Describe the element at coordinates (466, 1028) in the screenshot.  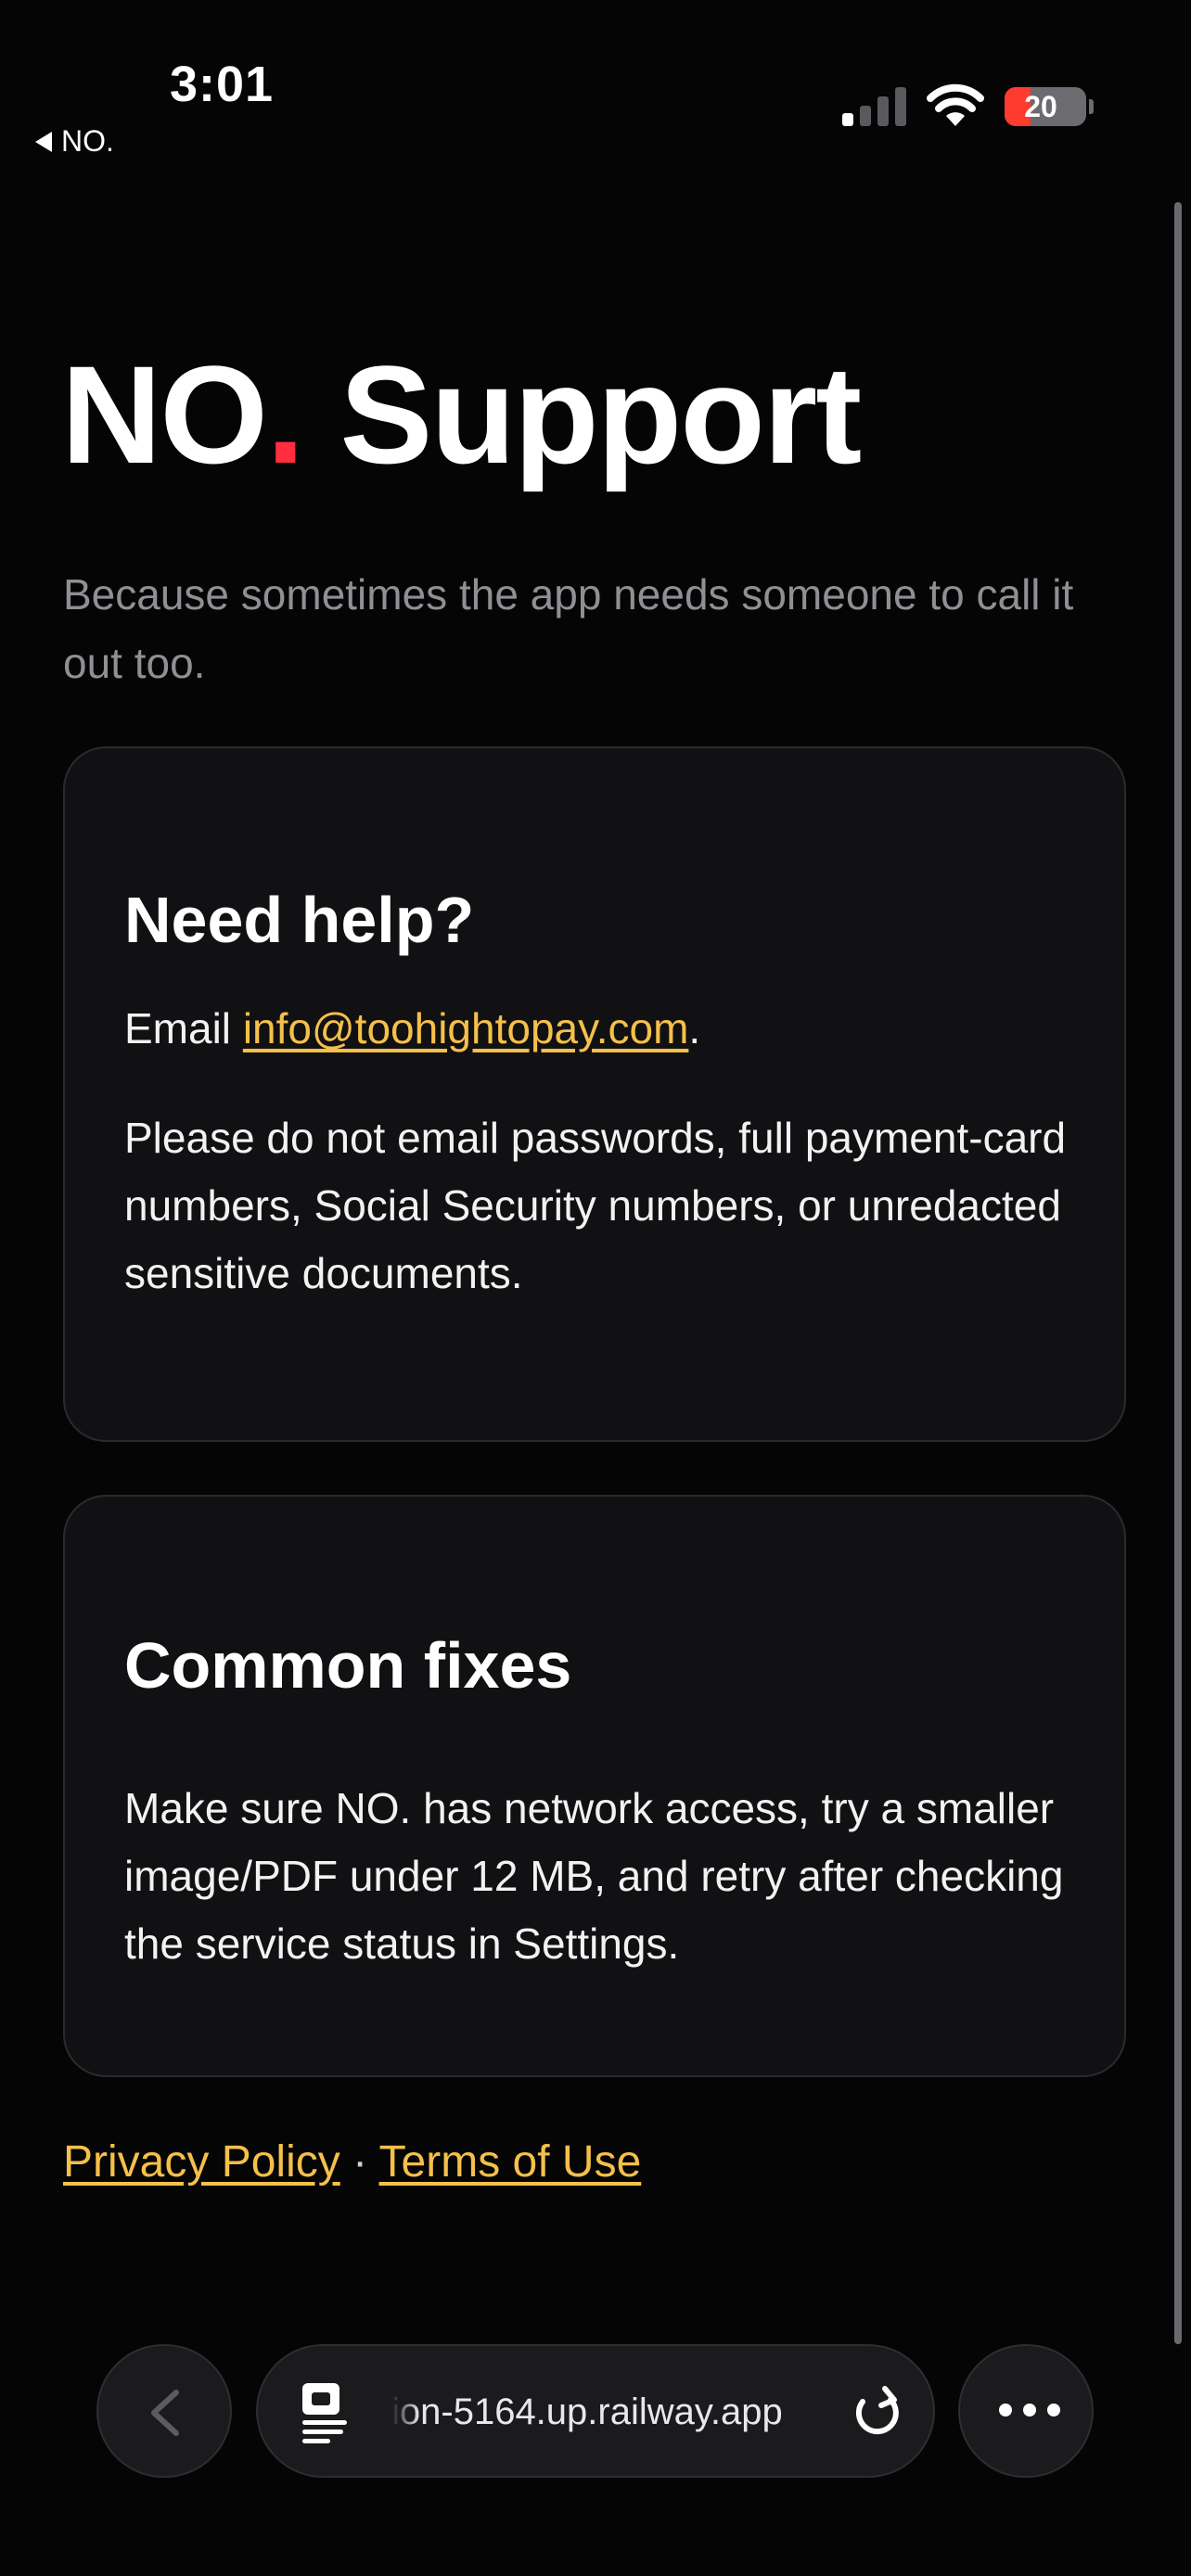
I see `support-email-link: info@toohightopay.com` at that location.